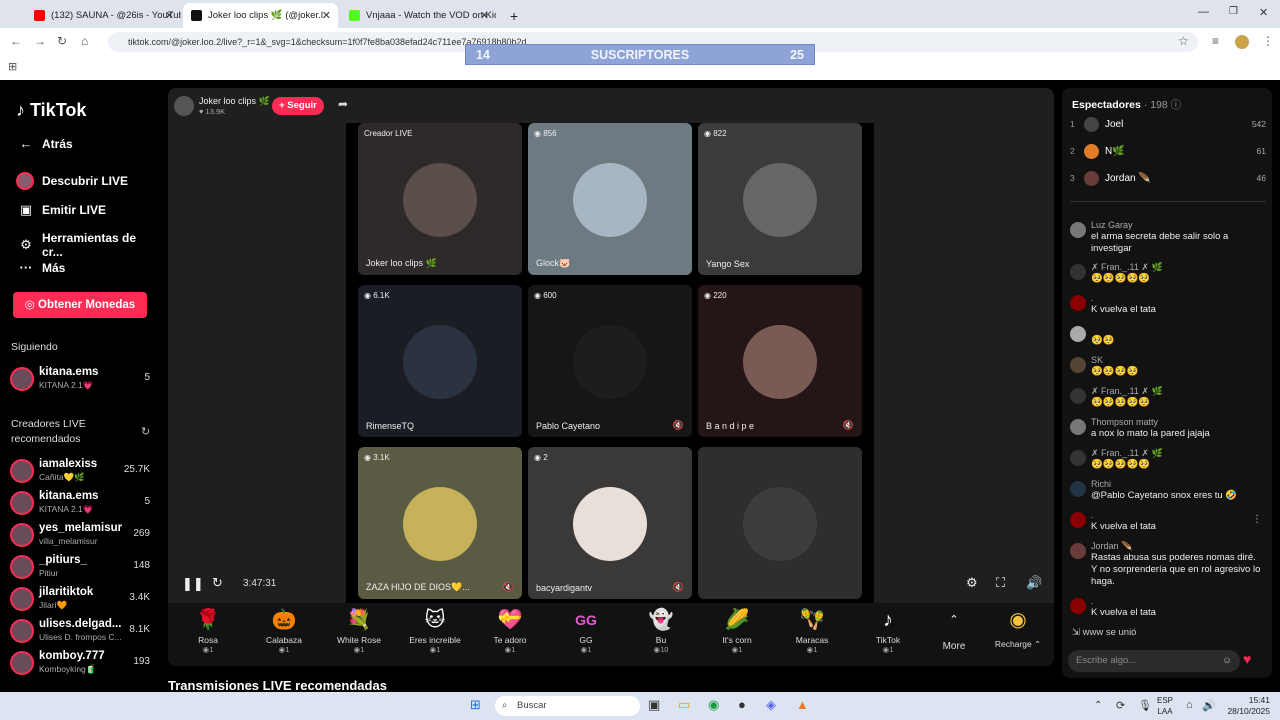  Describe the element at coordinates (82, 599) in the screenshot. I see `recommended-item: jilaritiktok Jilari🧡 3.4K` at that location.